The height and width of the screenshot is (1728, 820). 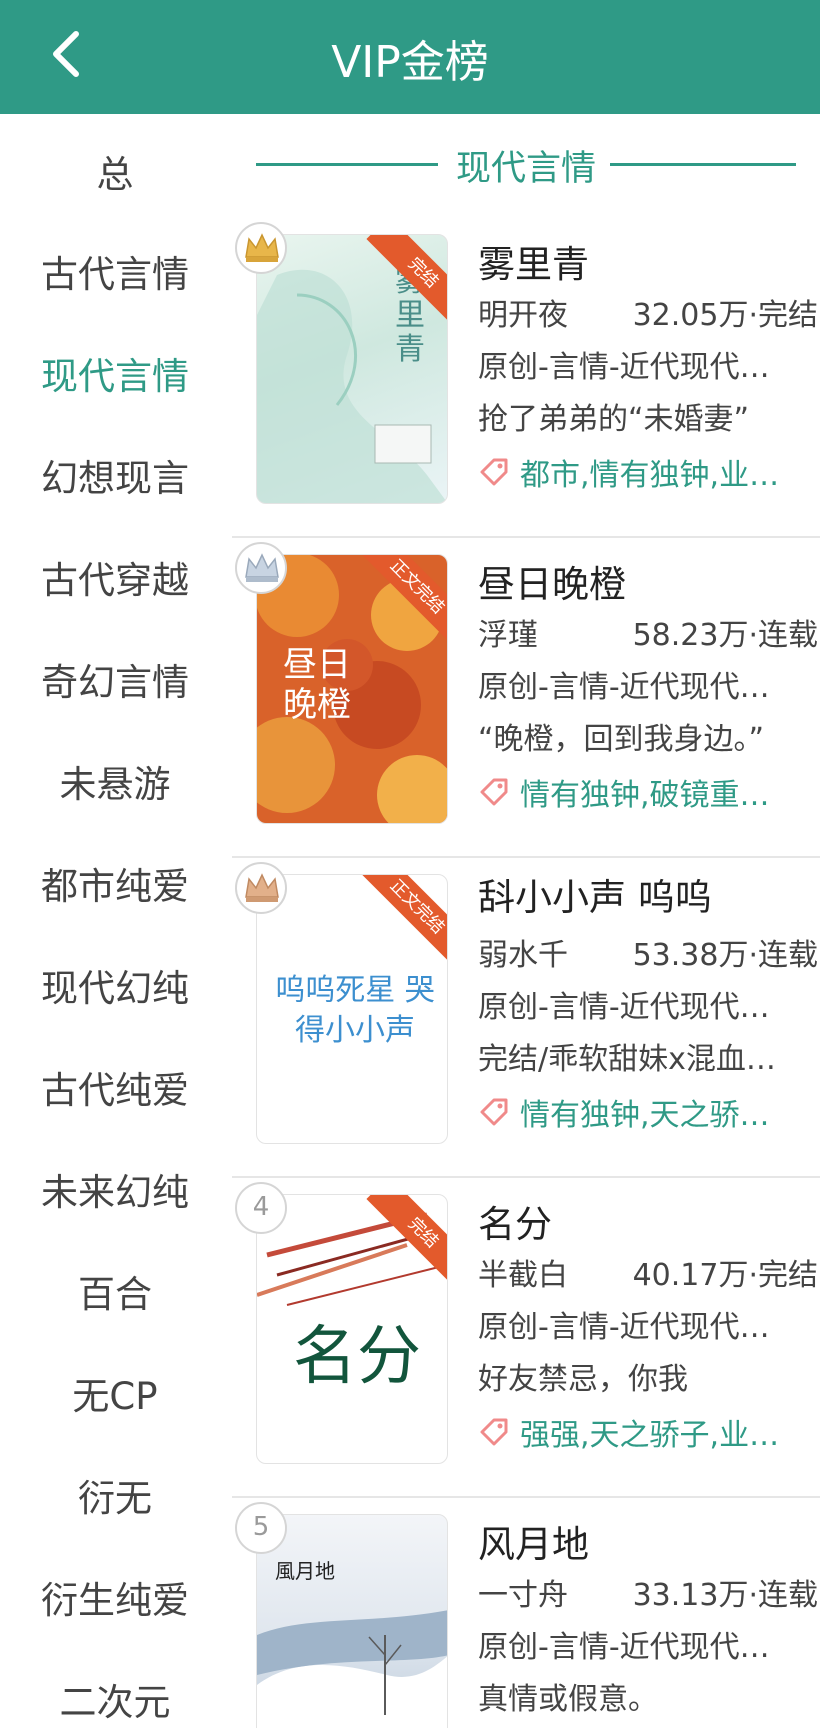 I want to click on book-cover: 風月地, so click(x=352, y=1621).